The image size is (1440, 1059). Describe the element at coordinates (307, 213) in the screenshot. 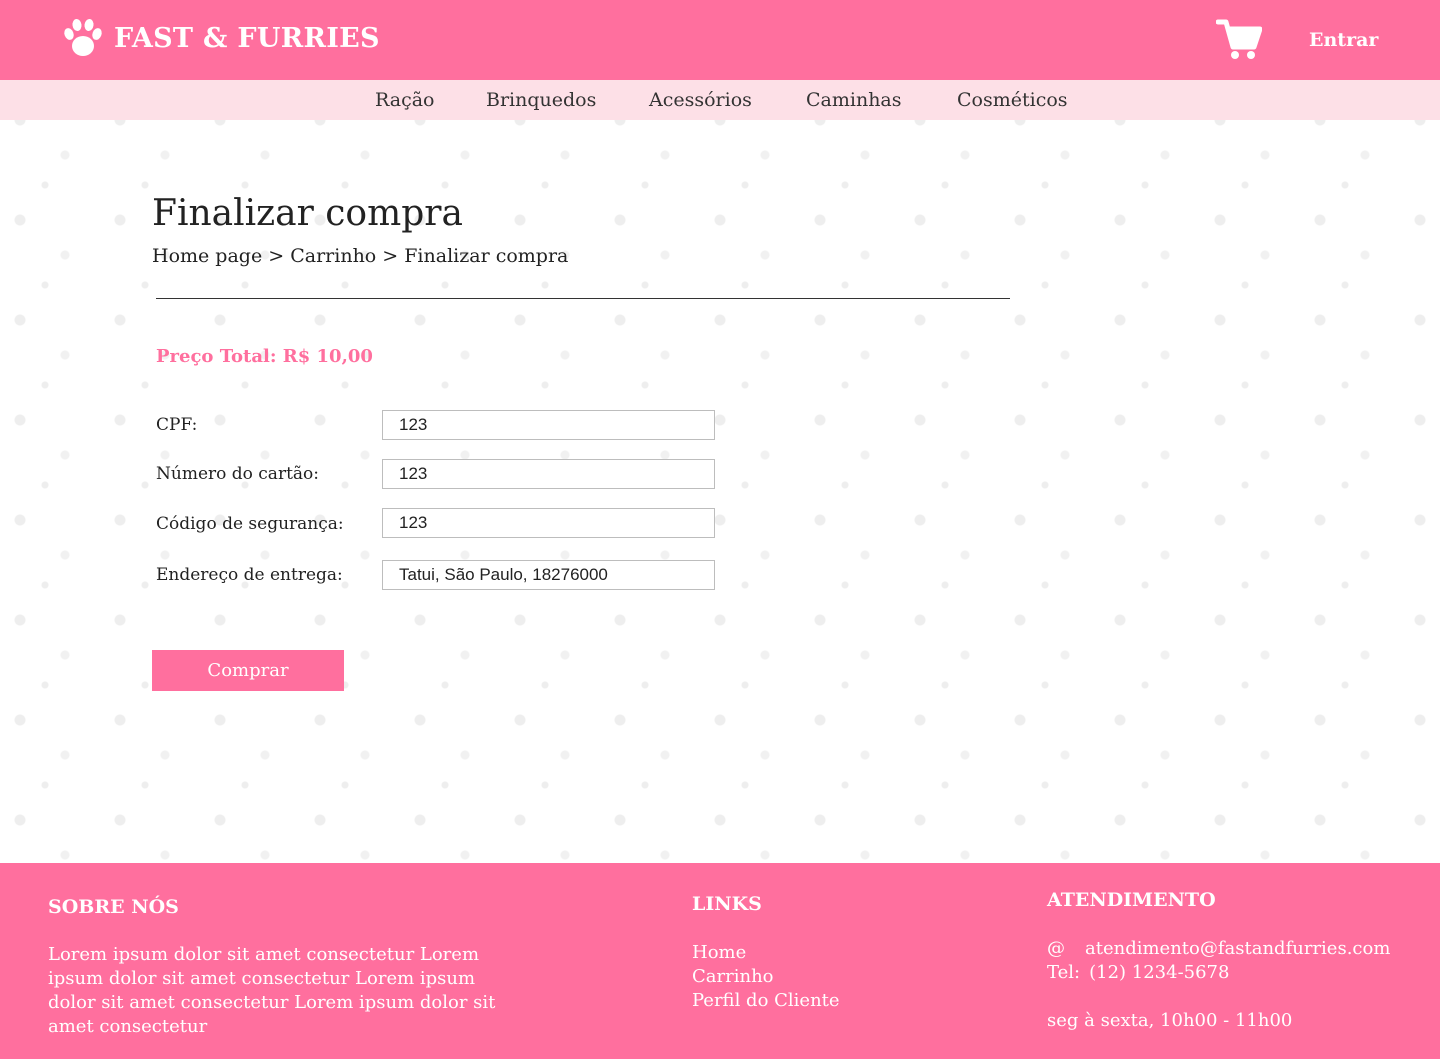

I see `page-title: Finalizar compra` at that location.